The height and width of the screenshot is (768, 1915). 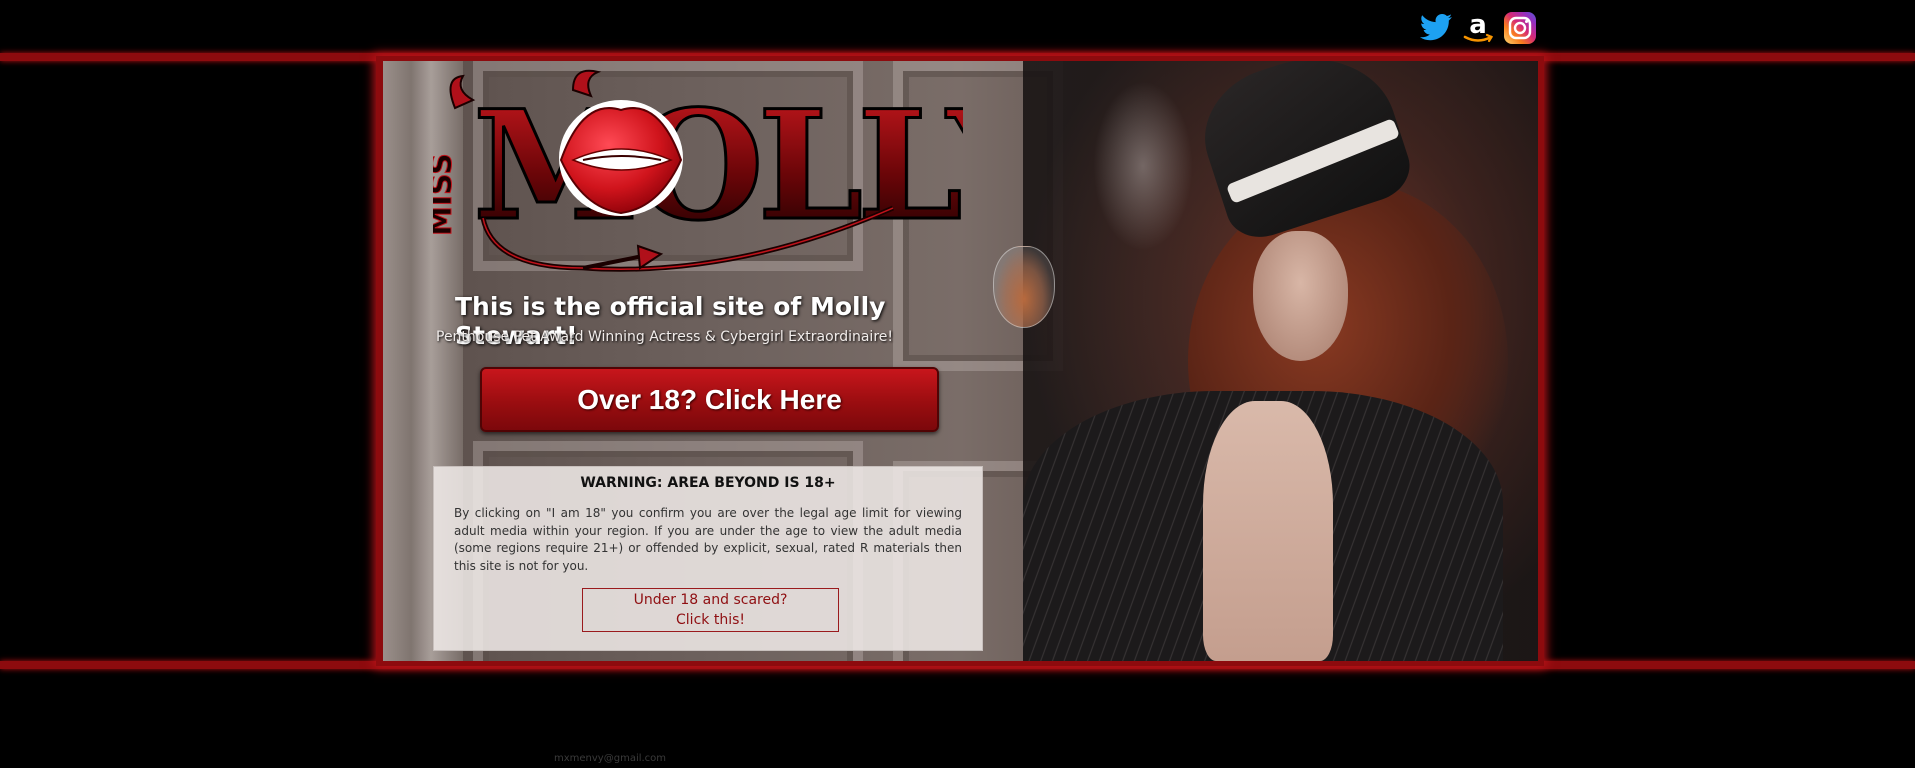 What do you see at coordinates (1268, 531) in the screenshot?
I see `torso-decoration` at bounding box center [1268, 531].